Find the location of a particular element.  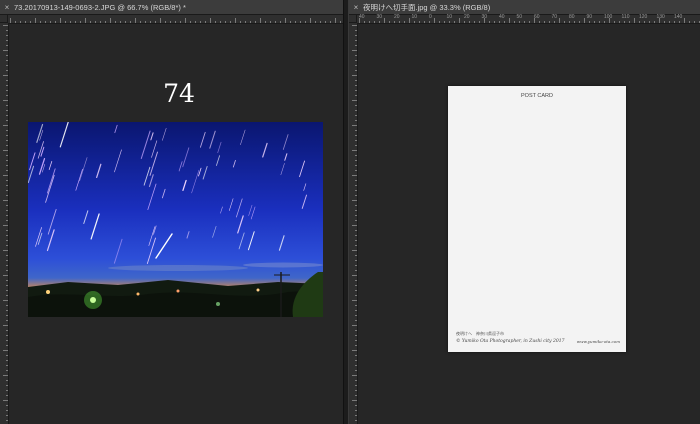

ruler-label: 110 is located at coordinates (625, 17).